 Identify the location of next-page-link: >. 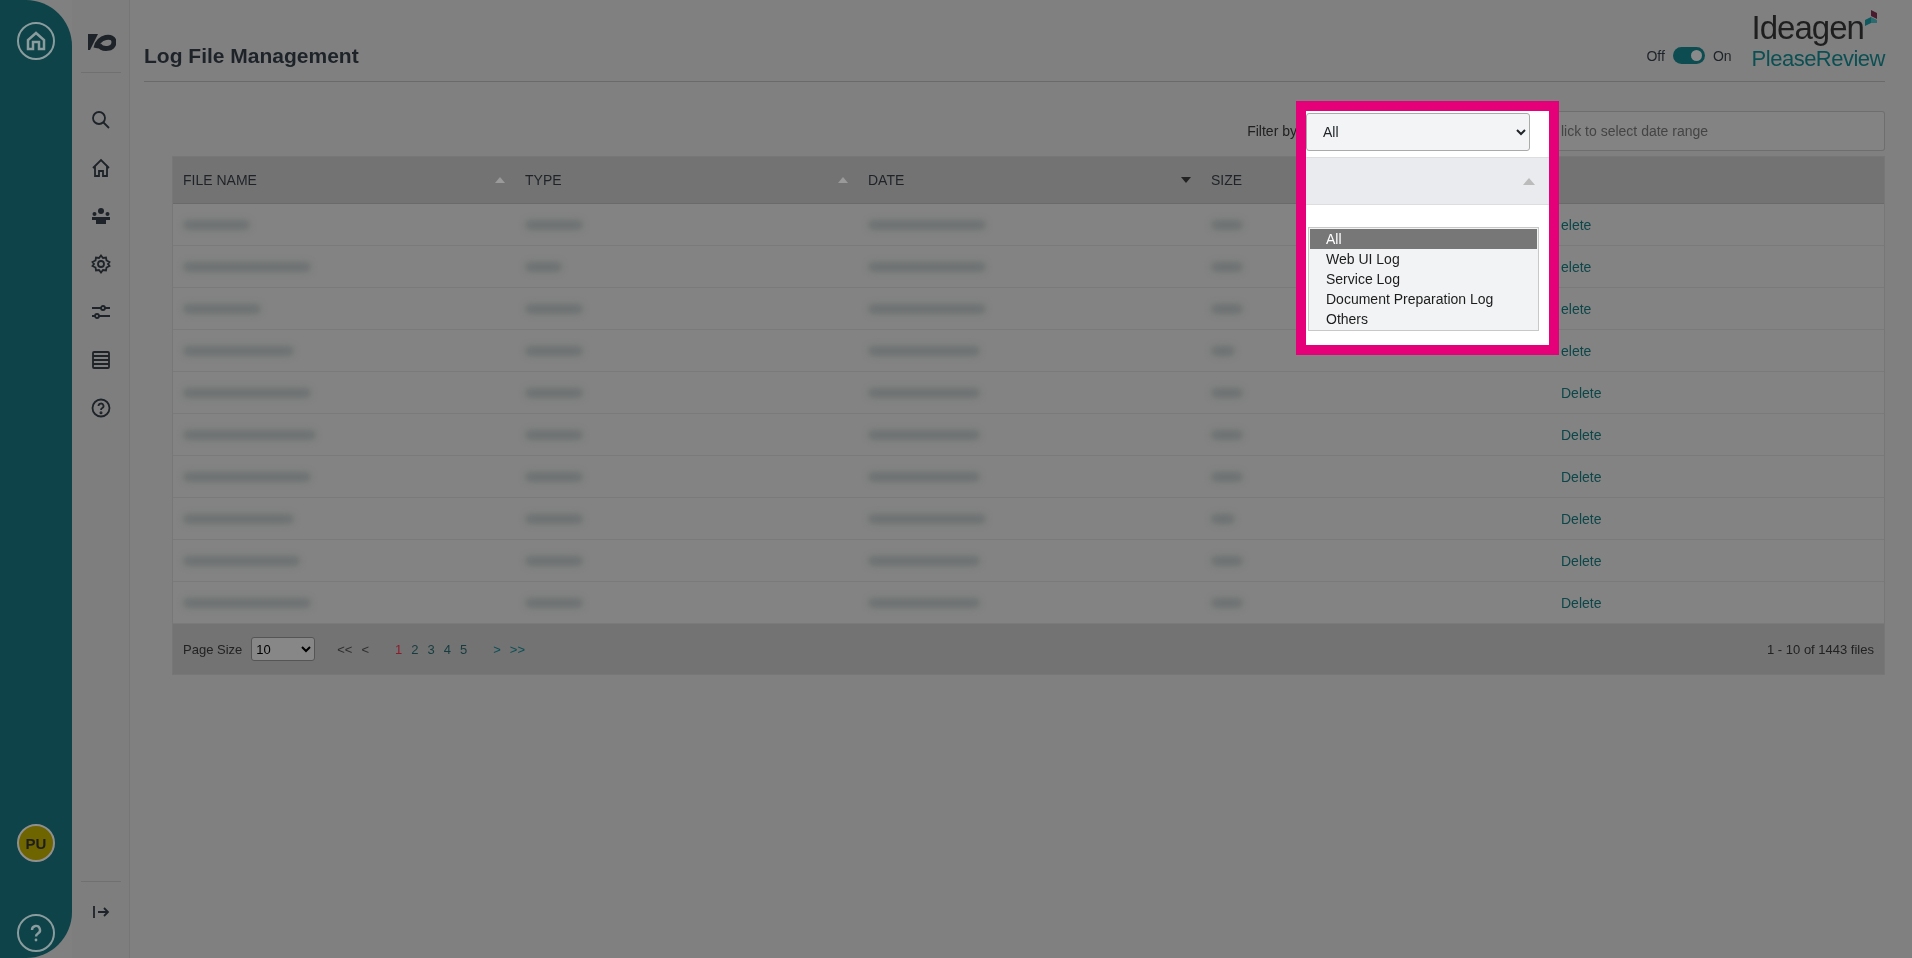
(497, 649).